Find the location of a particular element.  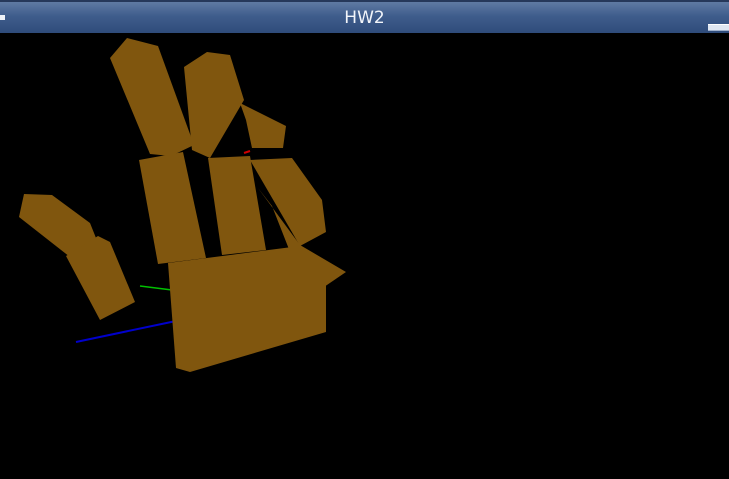

window-titlebar: HW2 is located at coordinates (364, 16).